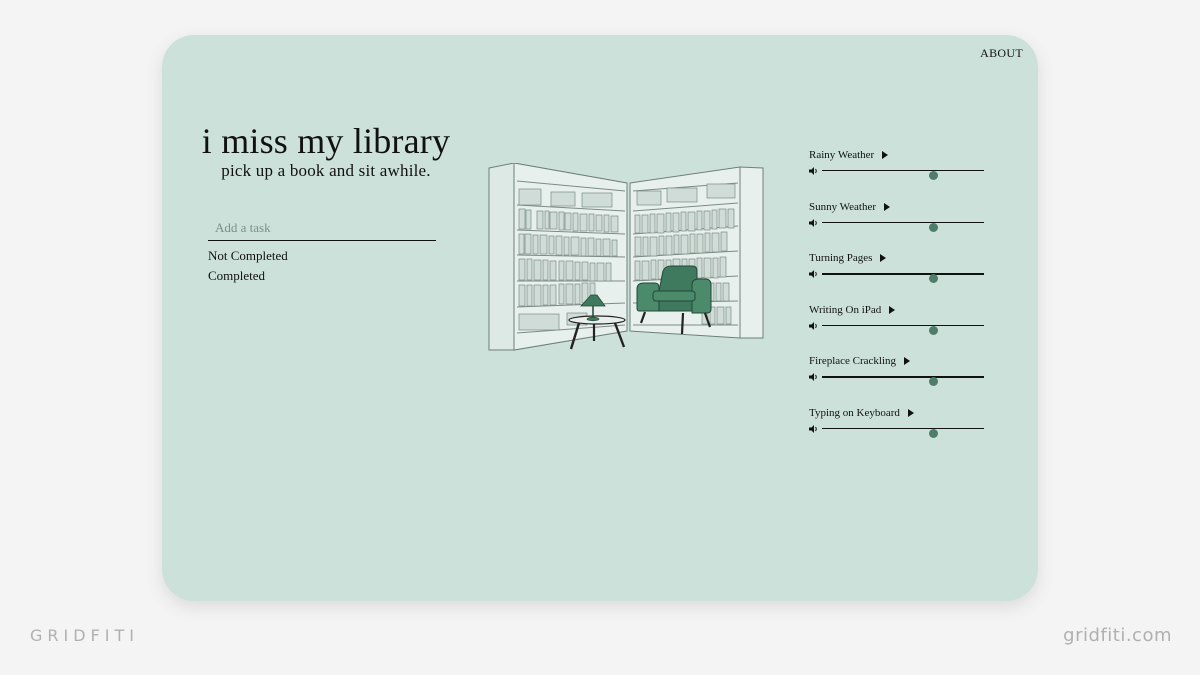 The width and height of the screenshot is (1200, 675). I want to click on brand-url-right: gridfiti.com, so click(1117, 635).